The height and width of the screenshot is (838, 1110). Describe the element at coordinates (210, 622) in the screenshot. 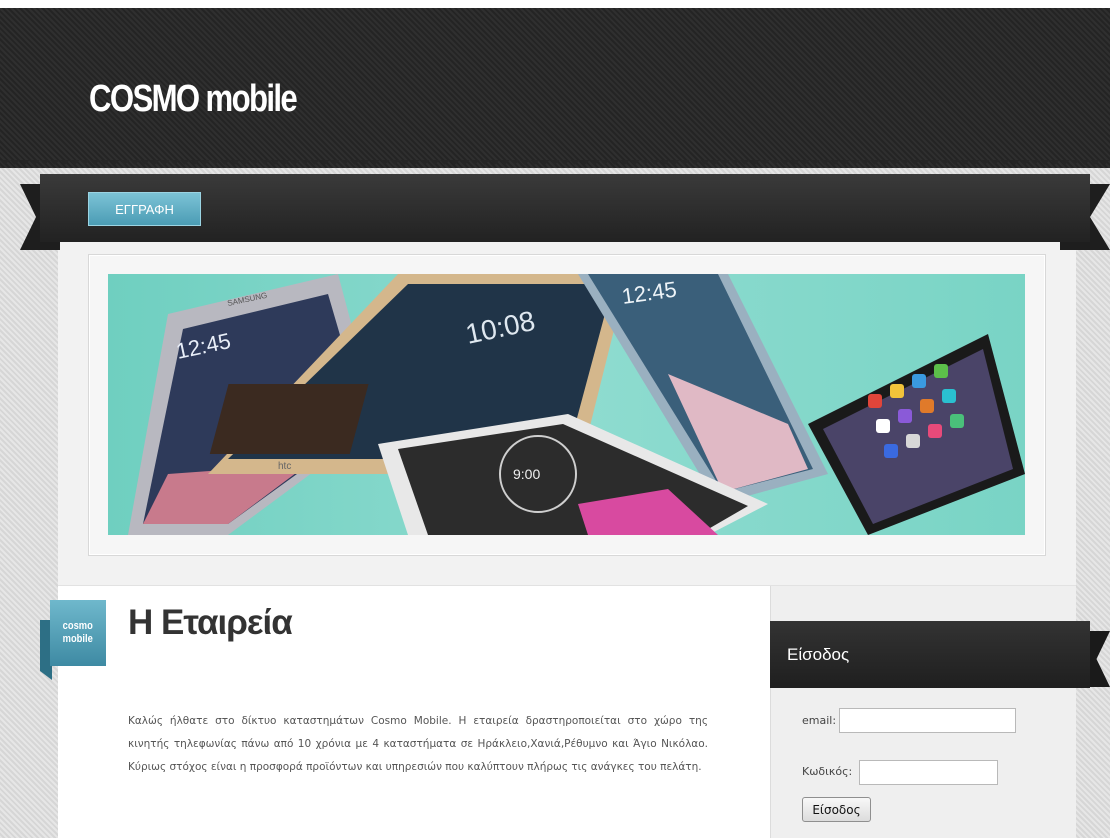

I see `page-heading: Η Εταιρεία` at that location.